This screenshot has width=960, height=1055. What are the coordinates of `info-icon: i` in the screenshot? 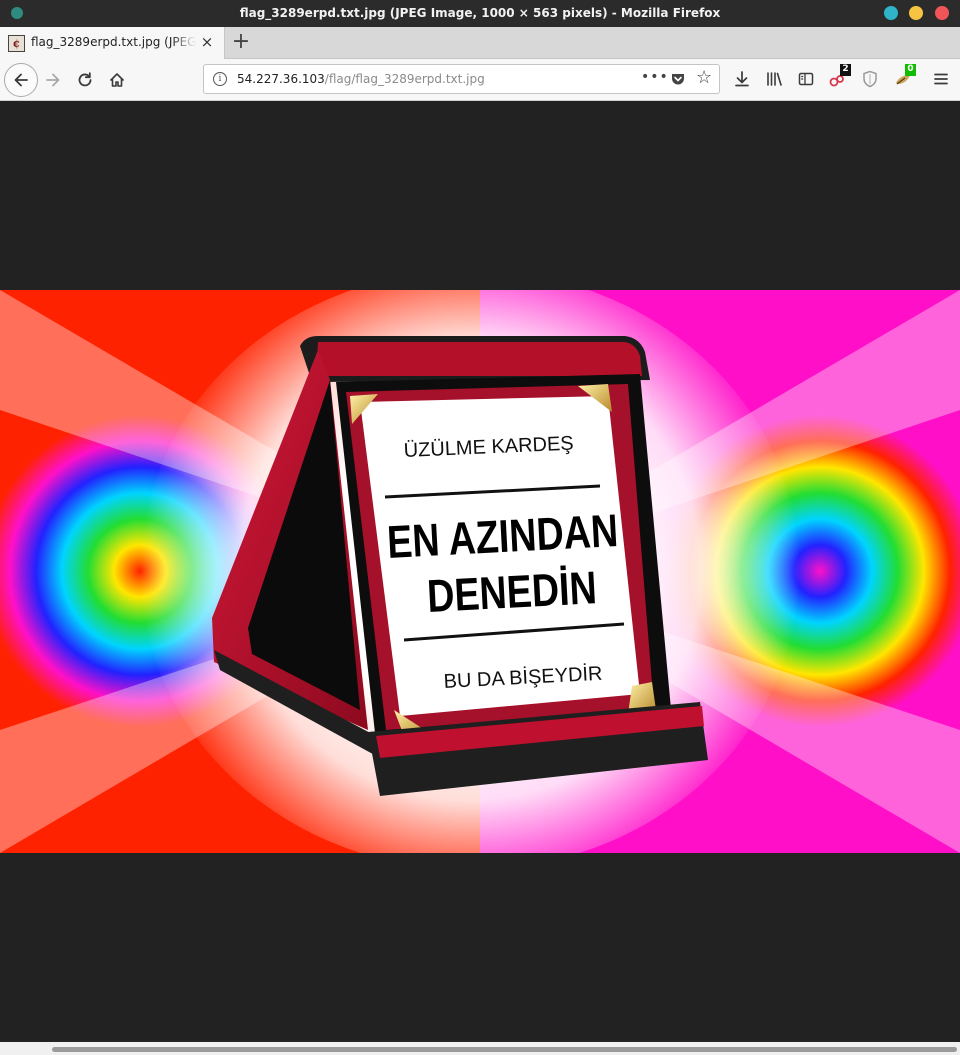 It's located at (220, 79).